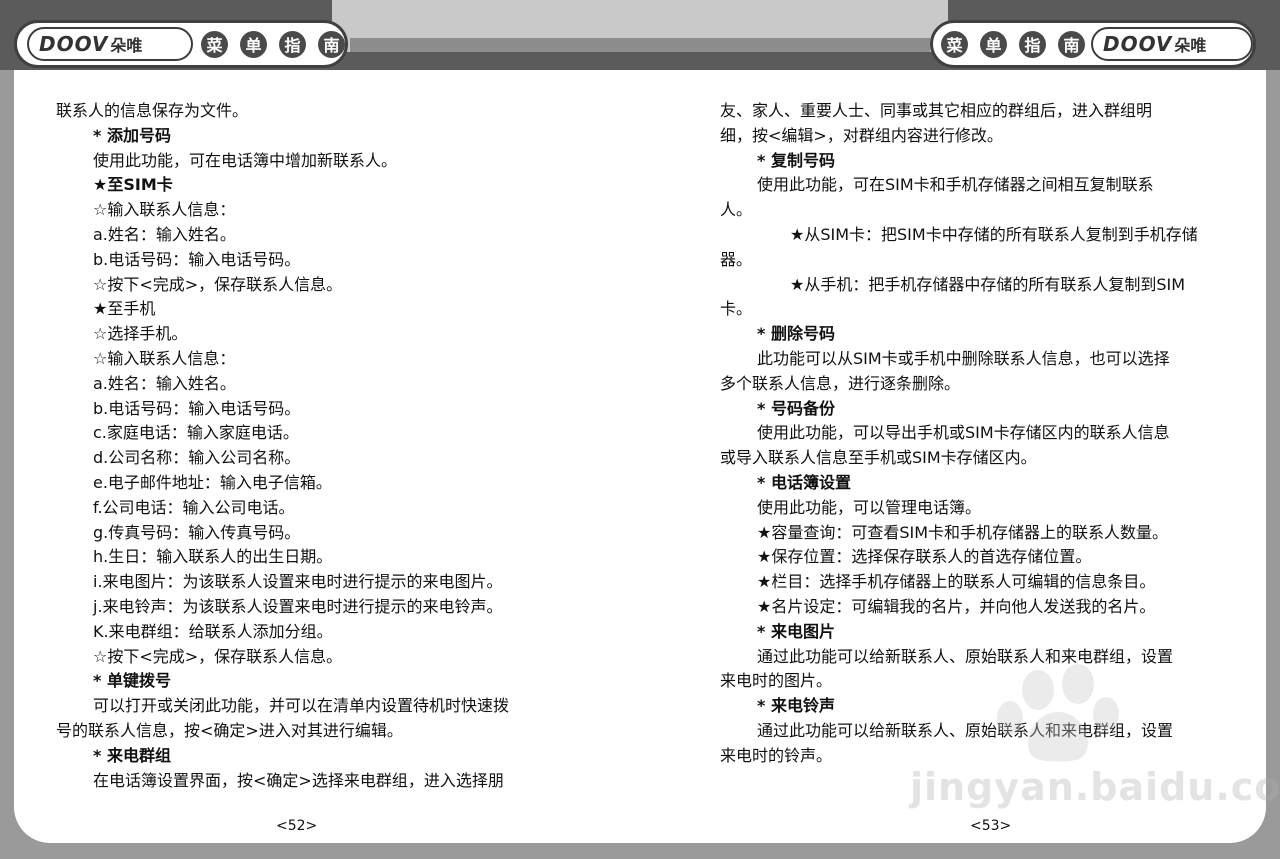 This screenshot has height=859, width=1280. What do you see at coordinates (776, 681) in the screenshot?
I see `text-line: 来电时的图片。` at bounding box center [776, 681].